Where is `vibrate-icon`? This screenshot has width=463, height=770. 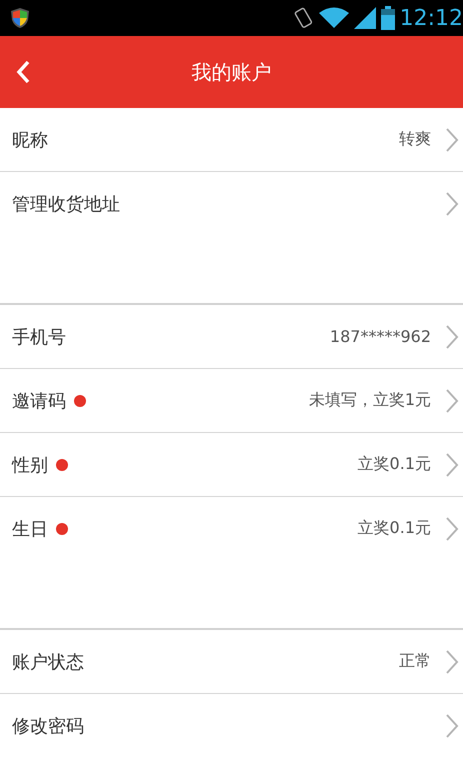
vibrate-icon is located at coordinates (304, 18).